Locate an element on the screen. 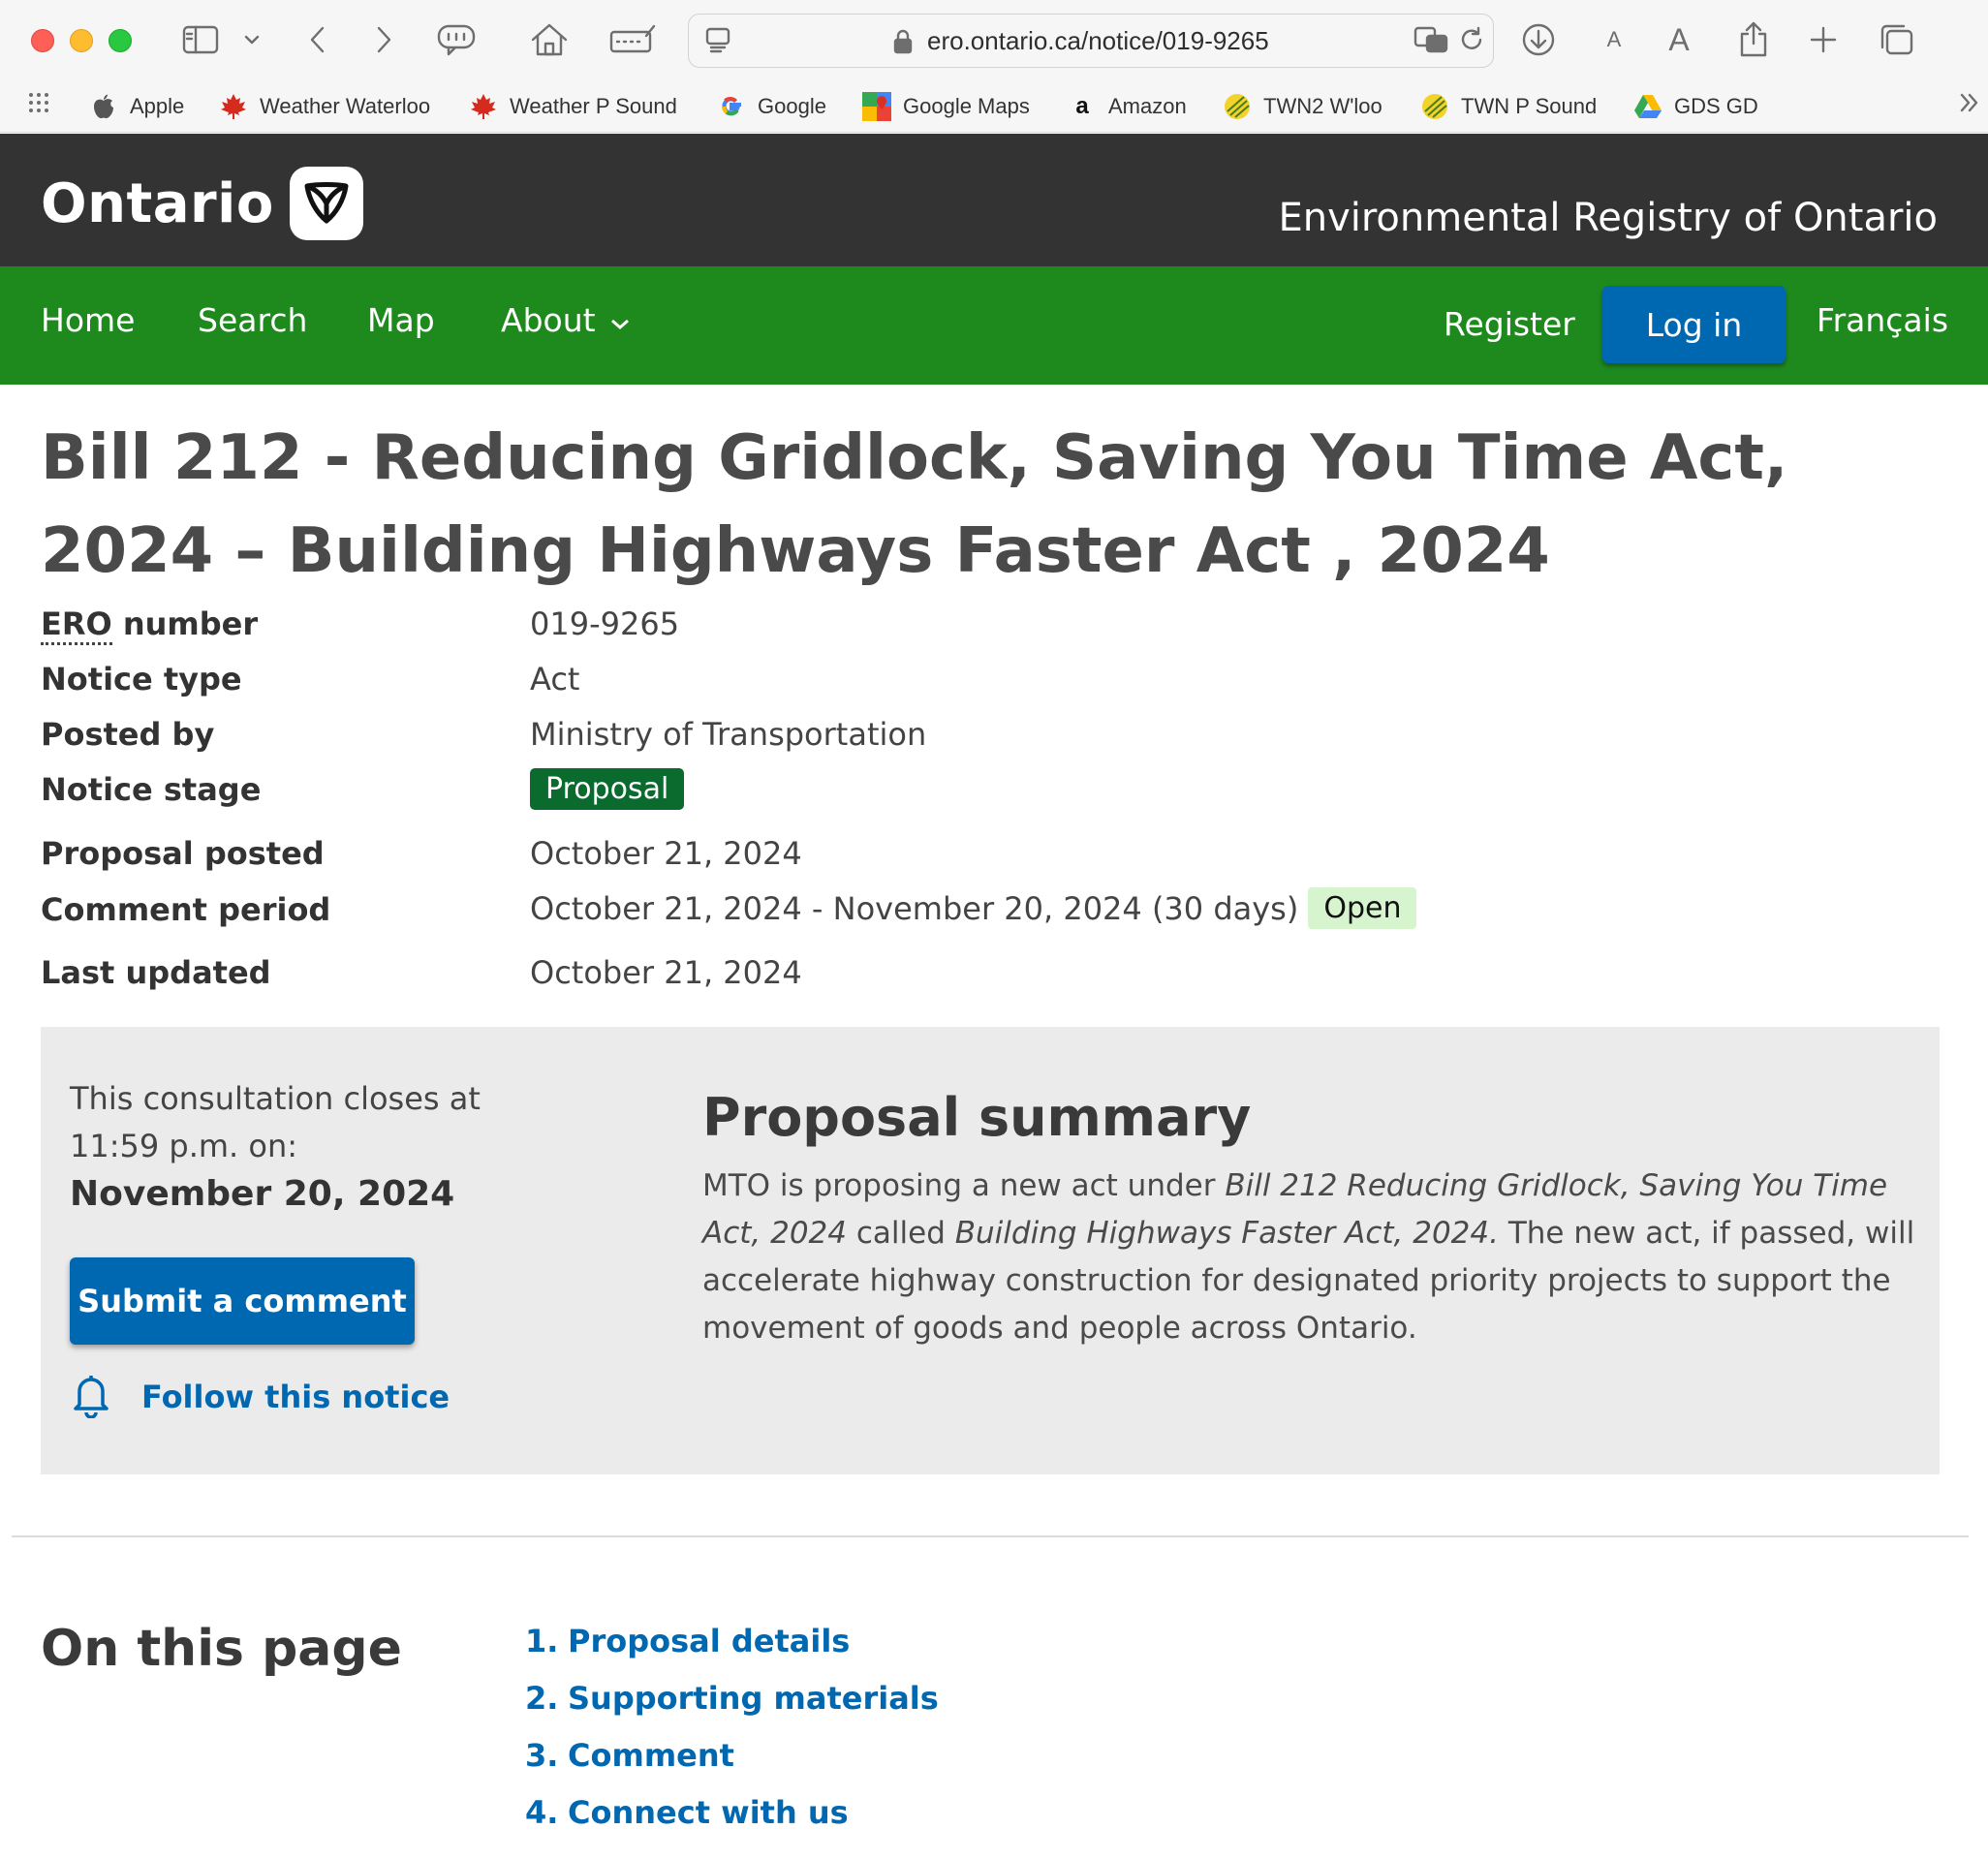 The image size is (1988, 1860). bookmark-label: Weather P Sound is located at coordinates (593, 106).